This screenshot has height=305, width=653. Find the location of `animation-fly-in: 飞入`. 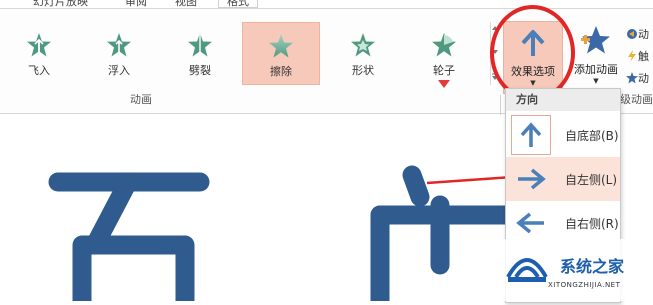

animation-fly-in: 飞入 is located at coordinates (39, 53).